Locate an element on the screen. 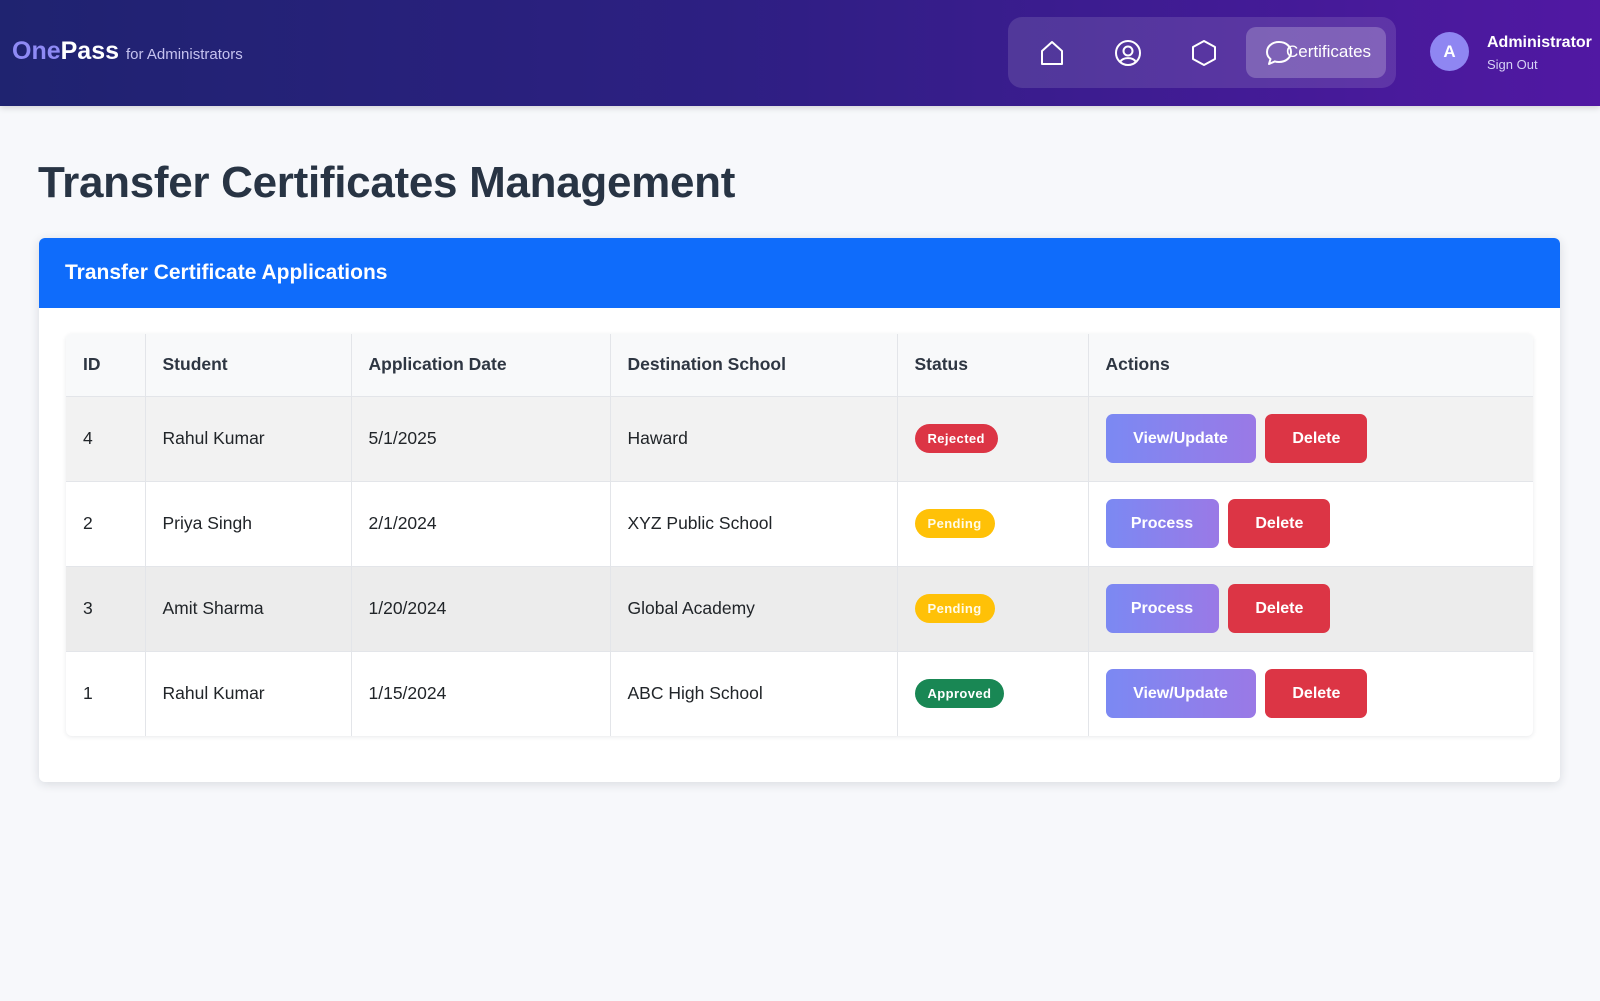 The image size is (1600, 1001). user-circle-icon is located at coordinates (1128, 52).